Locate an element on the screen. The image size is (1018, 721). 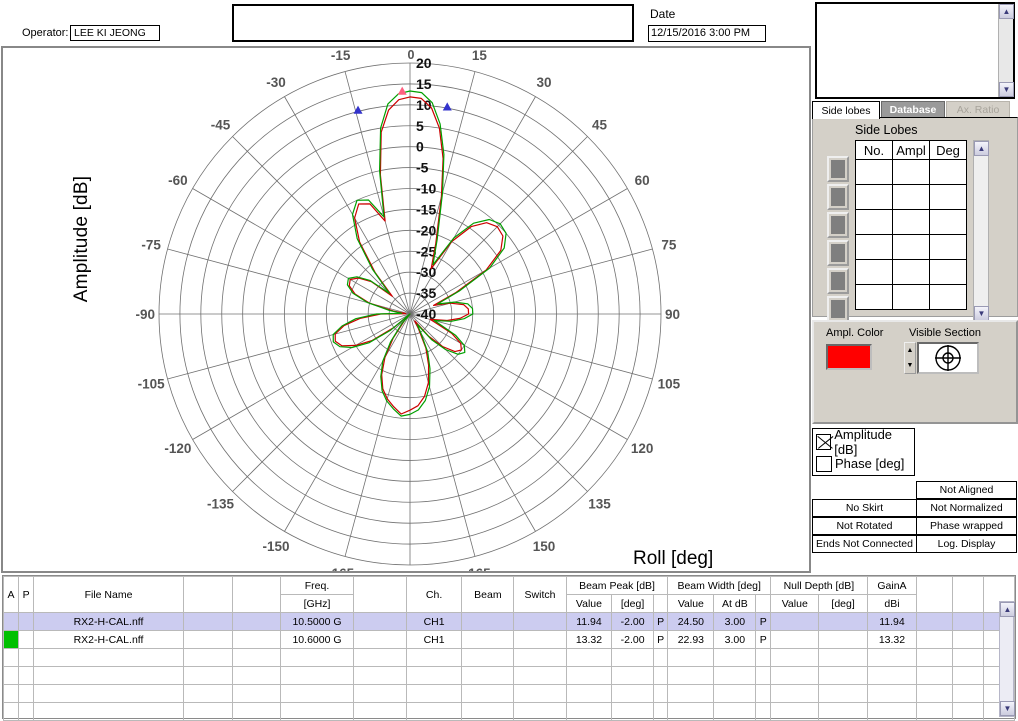
side-lobe-row-buttons is located at coordinates (838, 240).